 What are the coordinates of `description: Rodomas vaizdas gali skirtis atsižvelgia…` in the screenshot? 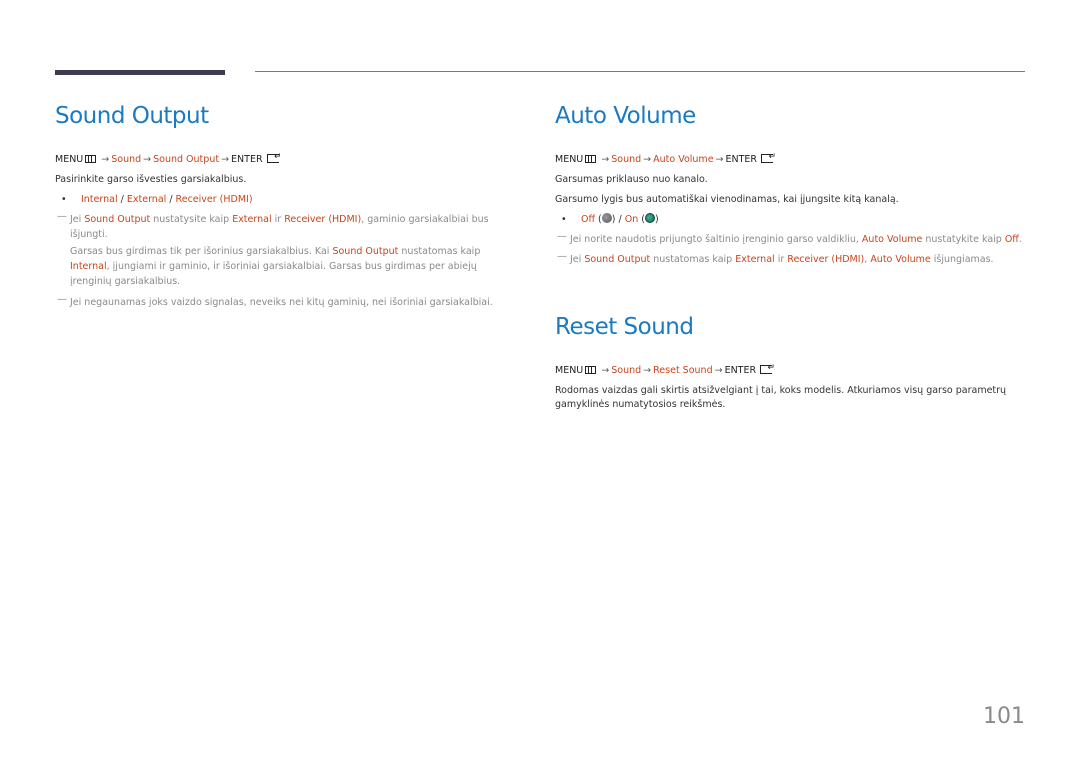 It's located at (781, 397).